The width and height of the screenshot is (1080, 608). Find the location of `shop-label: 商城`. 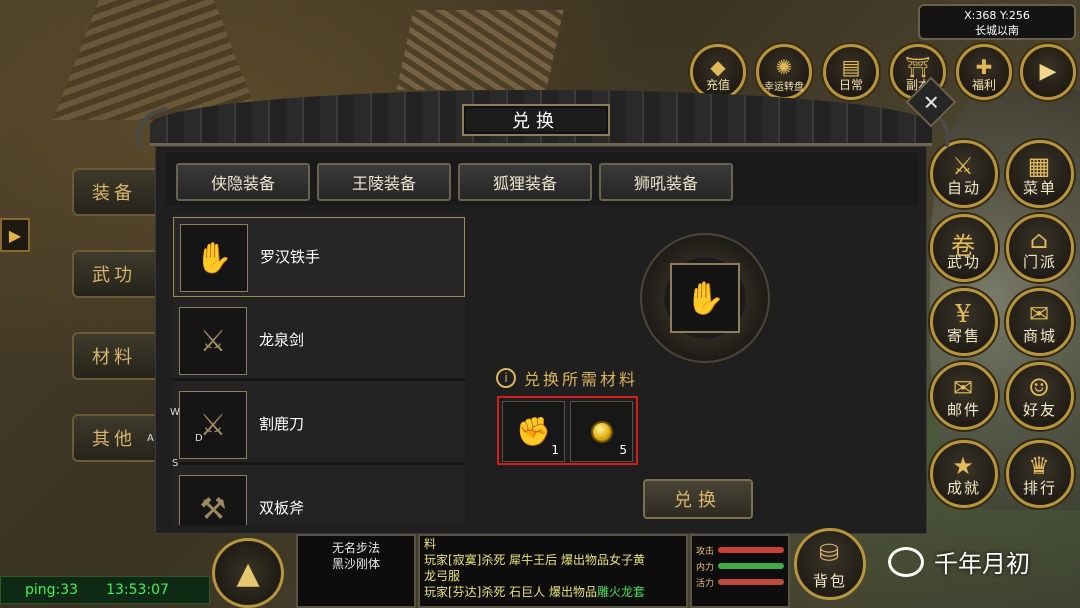

shop-label: 商城 is located at coordinates (1039, 336).